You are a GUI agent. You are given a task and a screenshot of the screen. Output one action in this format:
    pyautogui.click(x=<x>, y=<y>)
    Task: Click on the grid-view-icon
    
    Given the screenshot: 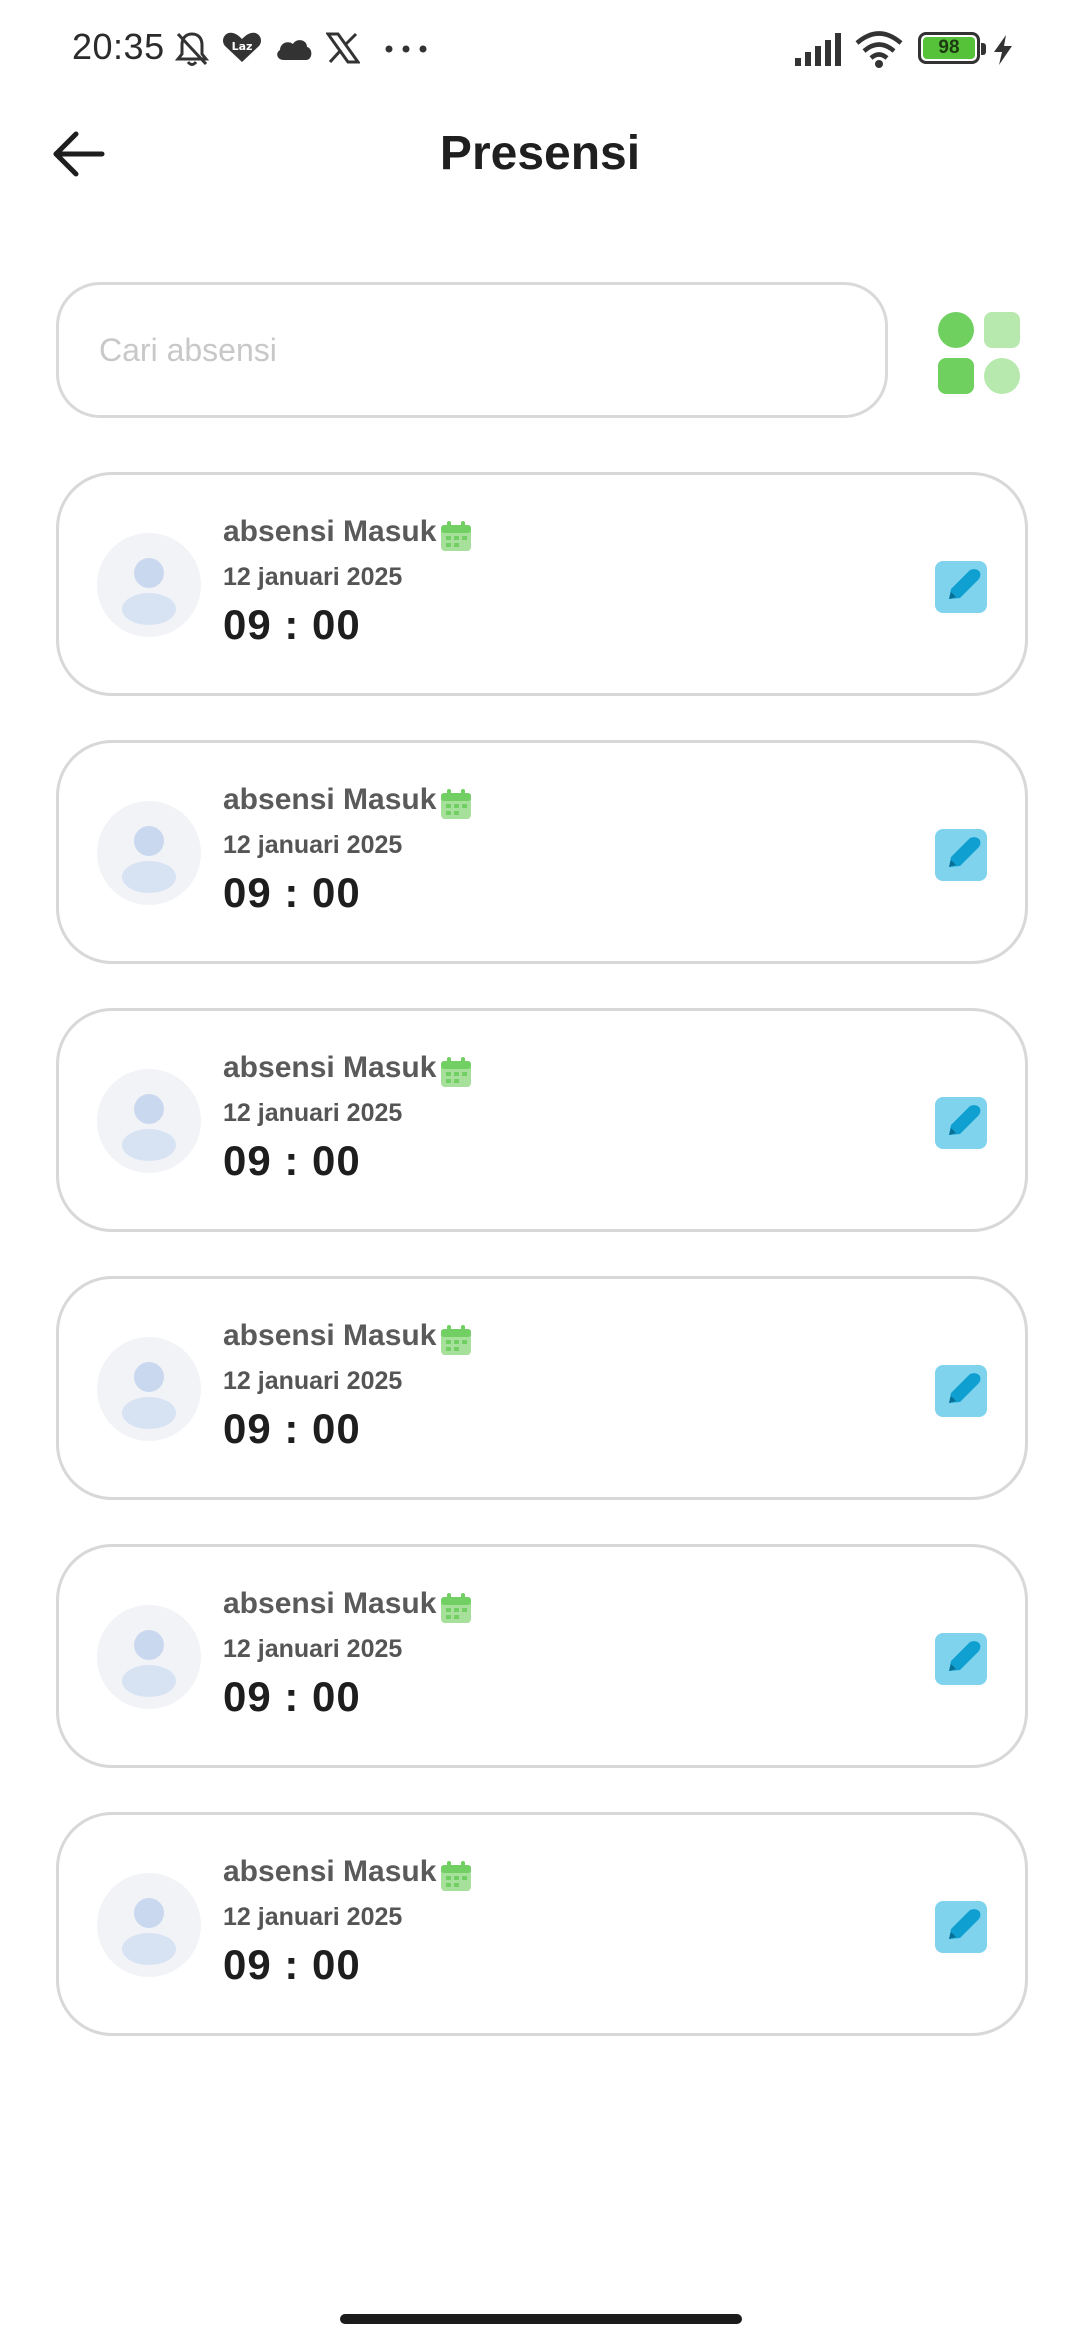 What is the action you would take?
    pyautogui.click(x=981, y=355)
    